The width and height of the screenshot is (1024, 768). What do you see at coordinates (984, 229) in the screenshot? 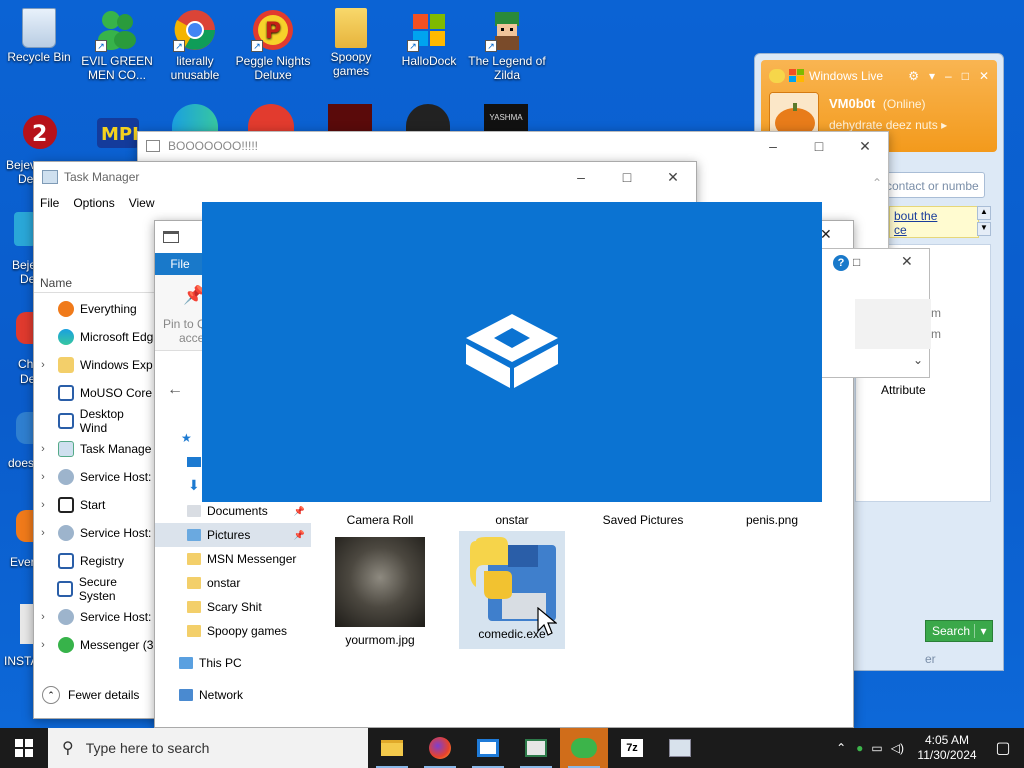
I see `msn-scroll-down: ▼` at bounding box center [984, 229].